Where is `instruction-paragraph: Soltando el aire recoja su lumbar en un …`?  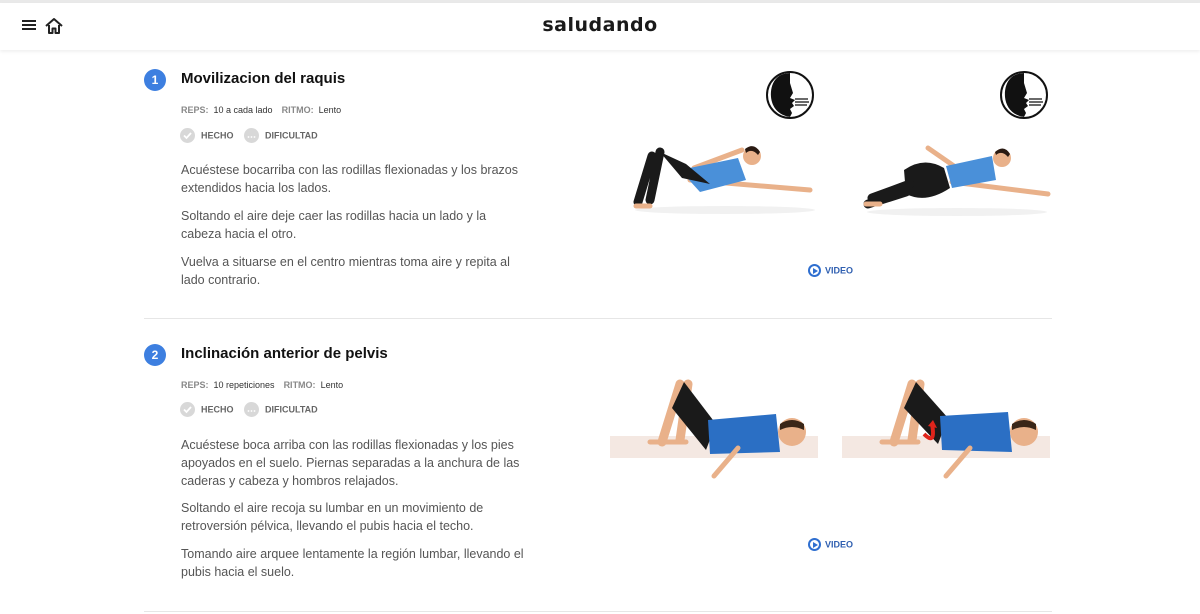
instruction-paragraph: Soltando el aire recoja su lumbar en un … is located at coordinates (332, 517).